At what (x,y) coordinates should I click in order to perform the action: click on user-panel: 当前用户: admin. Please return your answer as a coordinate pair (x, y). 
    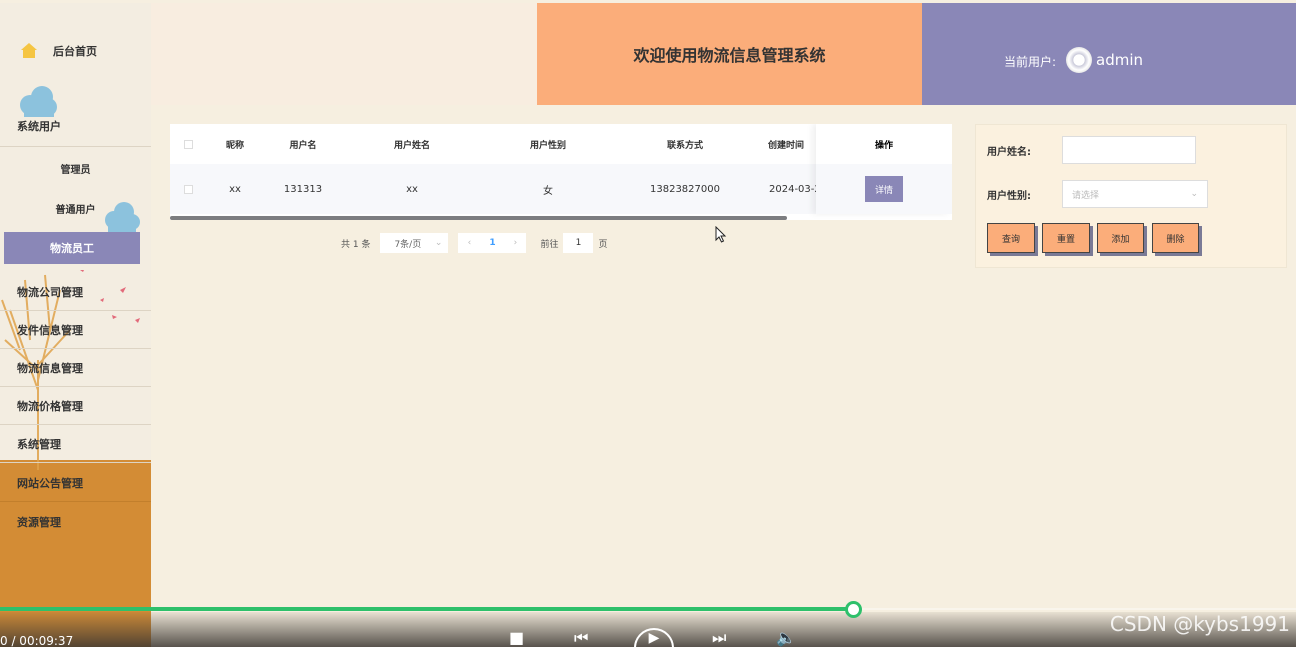
    Looking at the image, I should click on (1109, 54).